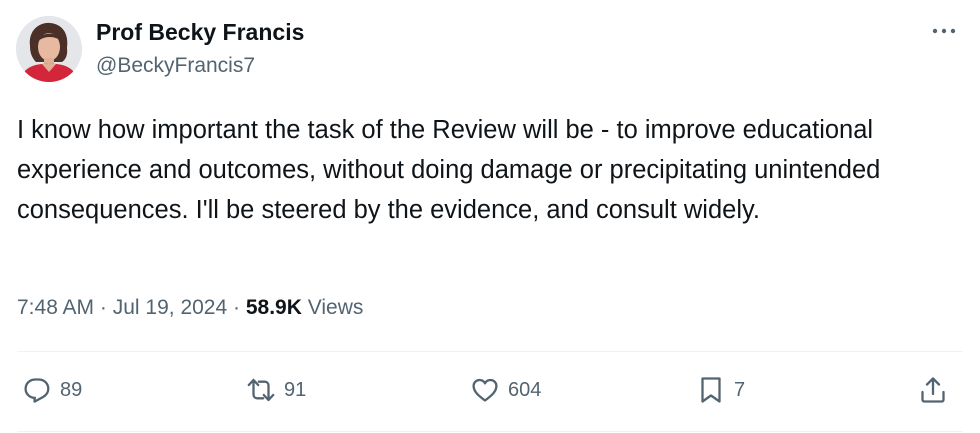  What do you see at coordinates (170, 307) in the screenshot?
I see `post-date: Jul 19, 2024` at bounding box center [170, 307].